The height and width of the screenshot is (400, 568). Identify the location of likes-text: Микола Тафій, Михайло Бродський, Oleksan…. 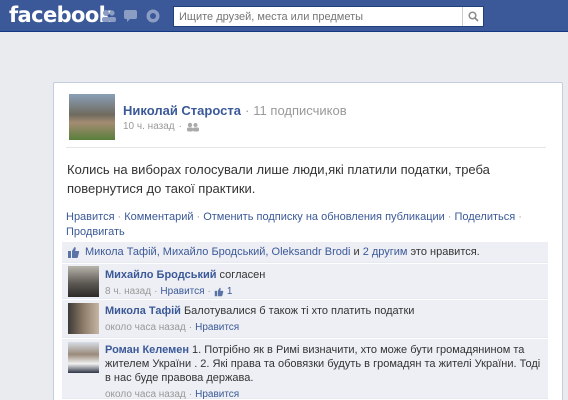
(282, 252).